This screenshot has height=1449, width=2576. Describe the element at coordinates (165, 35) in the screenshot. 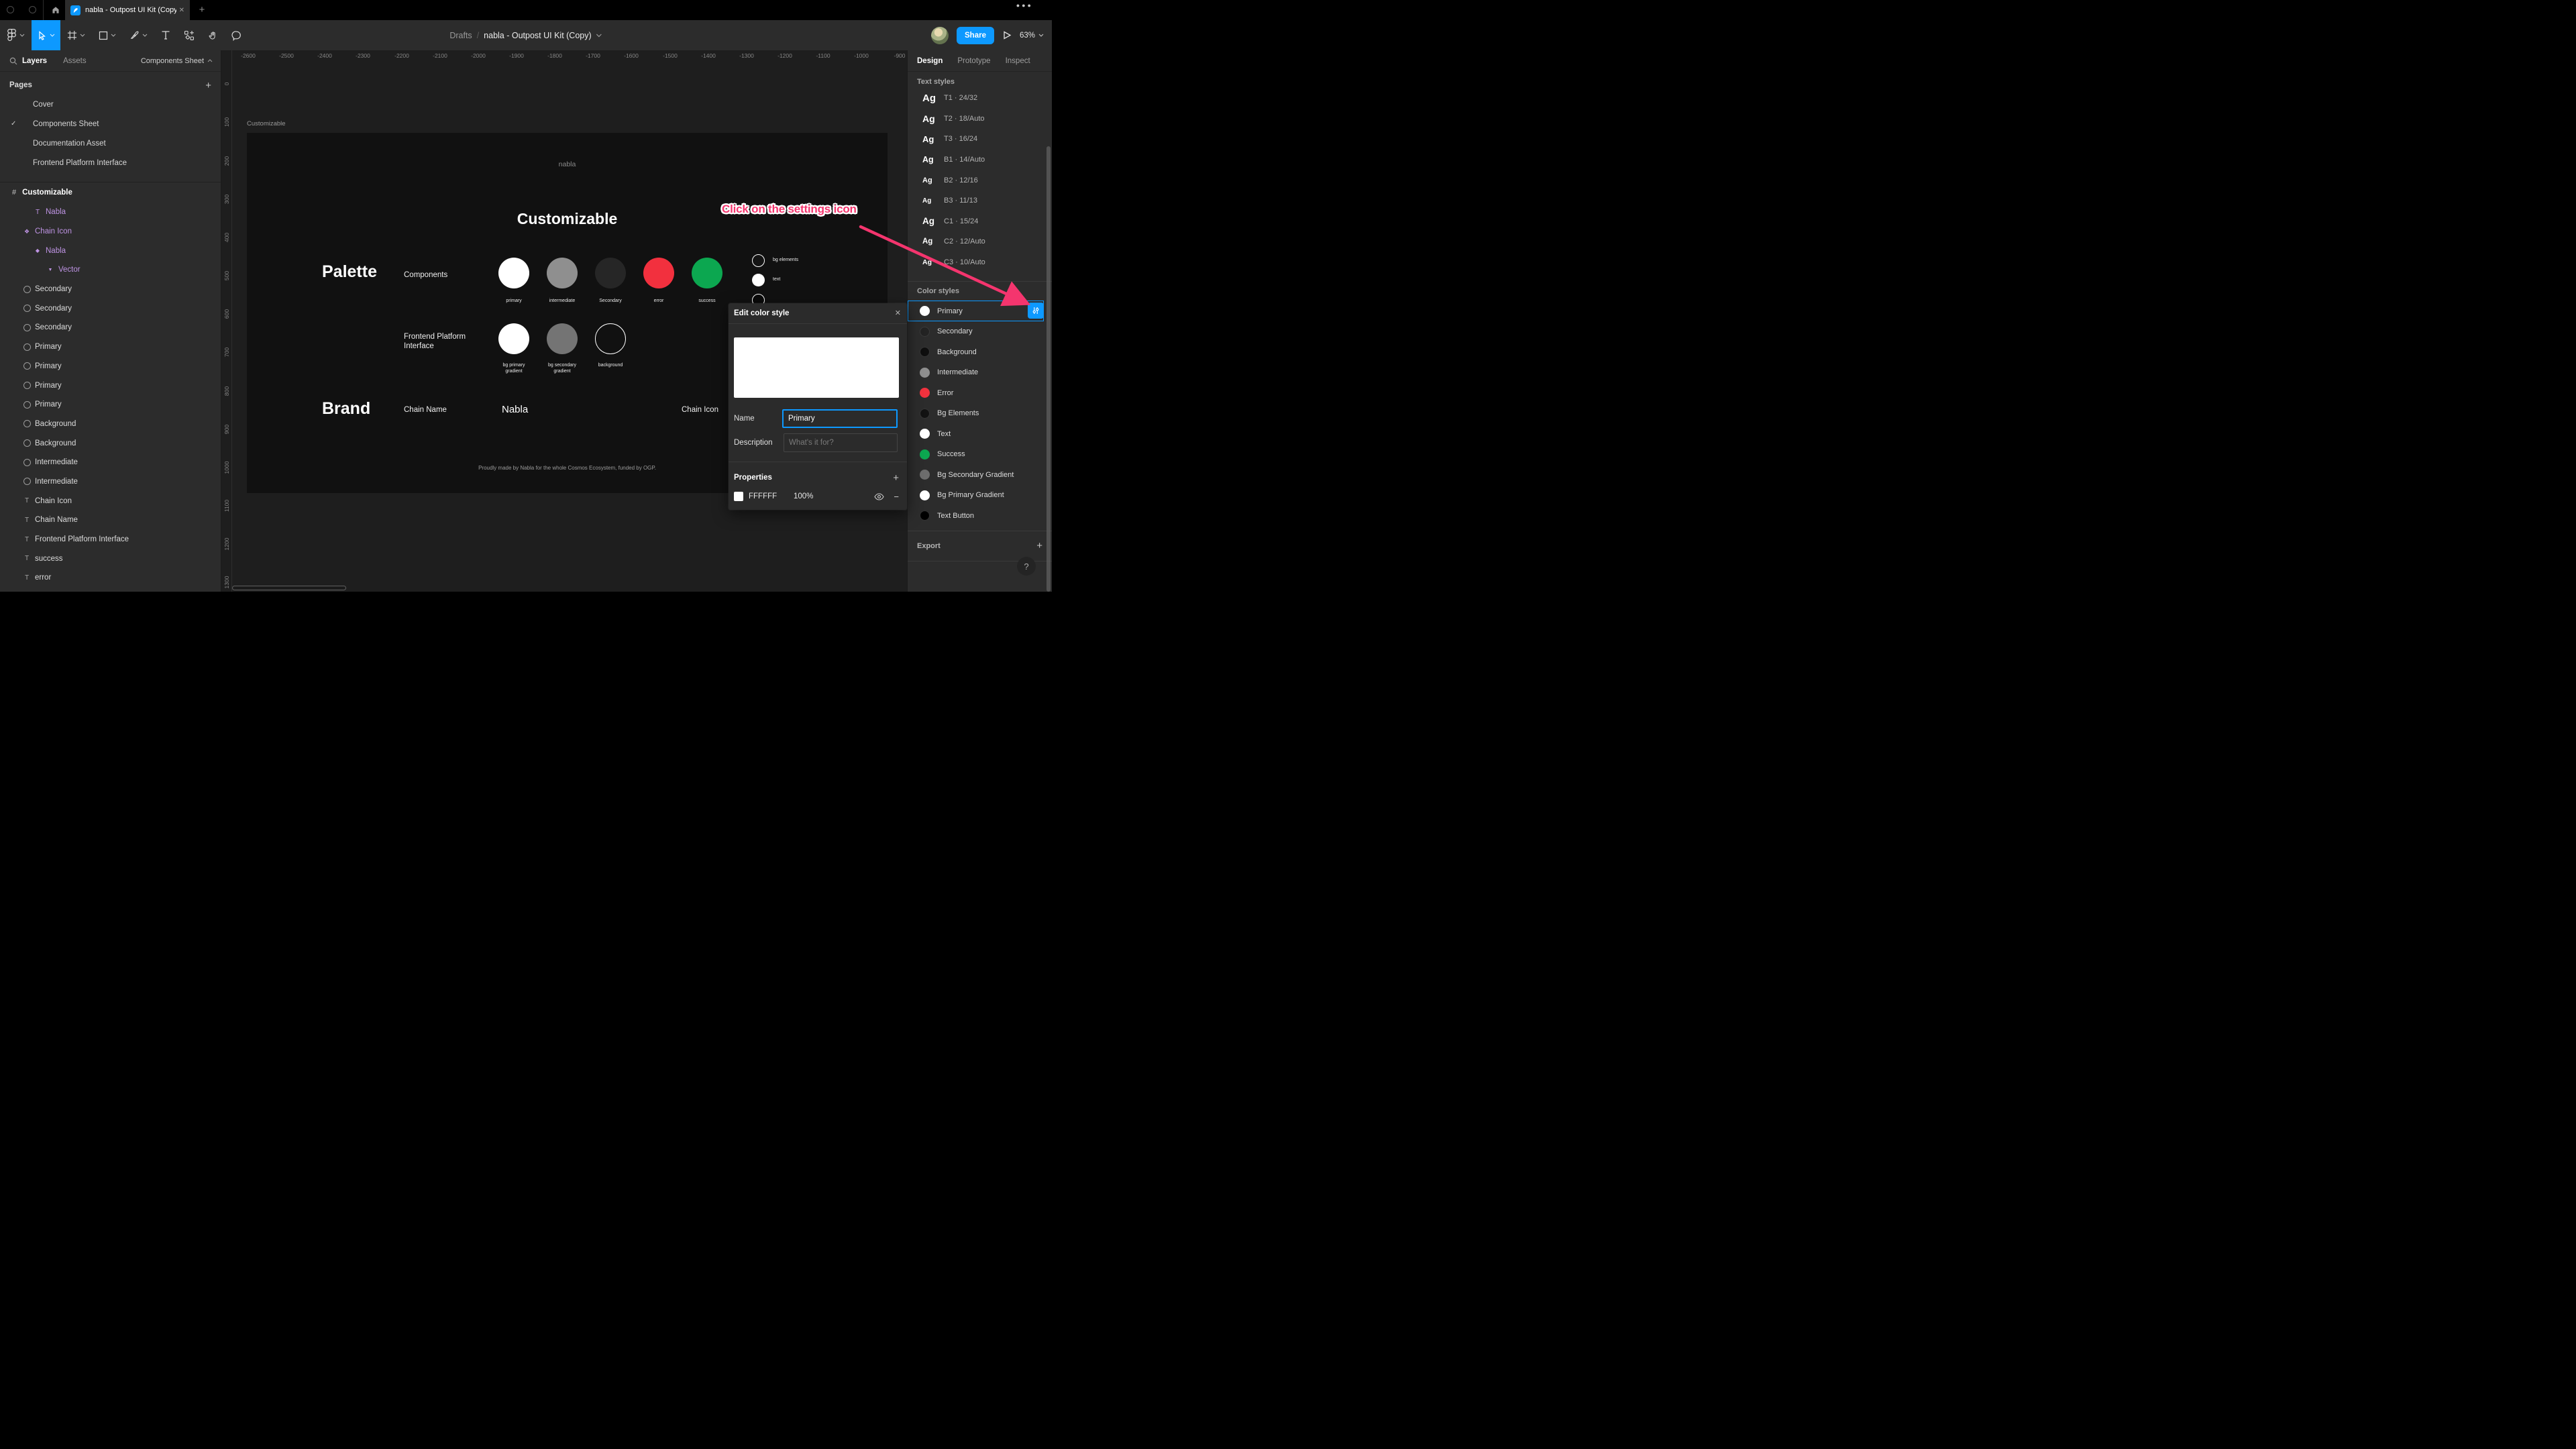

I see `text-tool-button` at that location.